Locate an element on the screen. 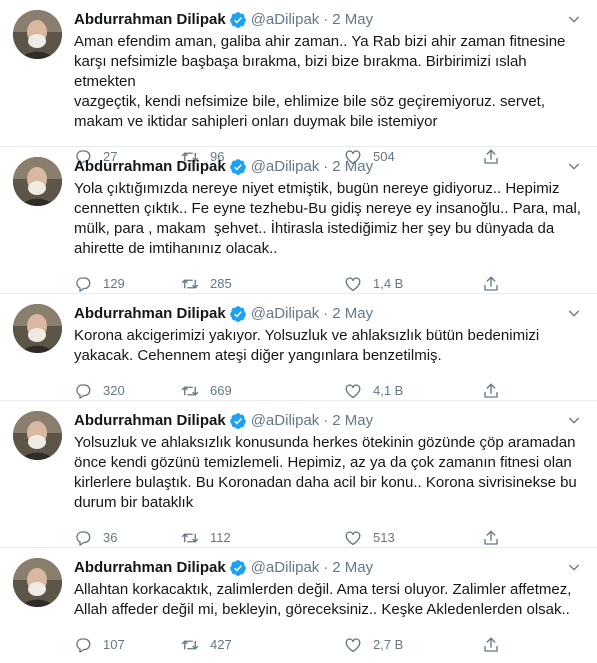 The height and width of the screenshot is (663, 597). like-button: 2,7 B is located at coordinates (373, 644).